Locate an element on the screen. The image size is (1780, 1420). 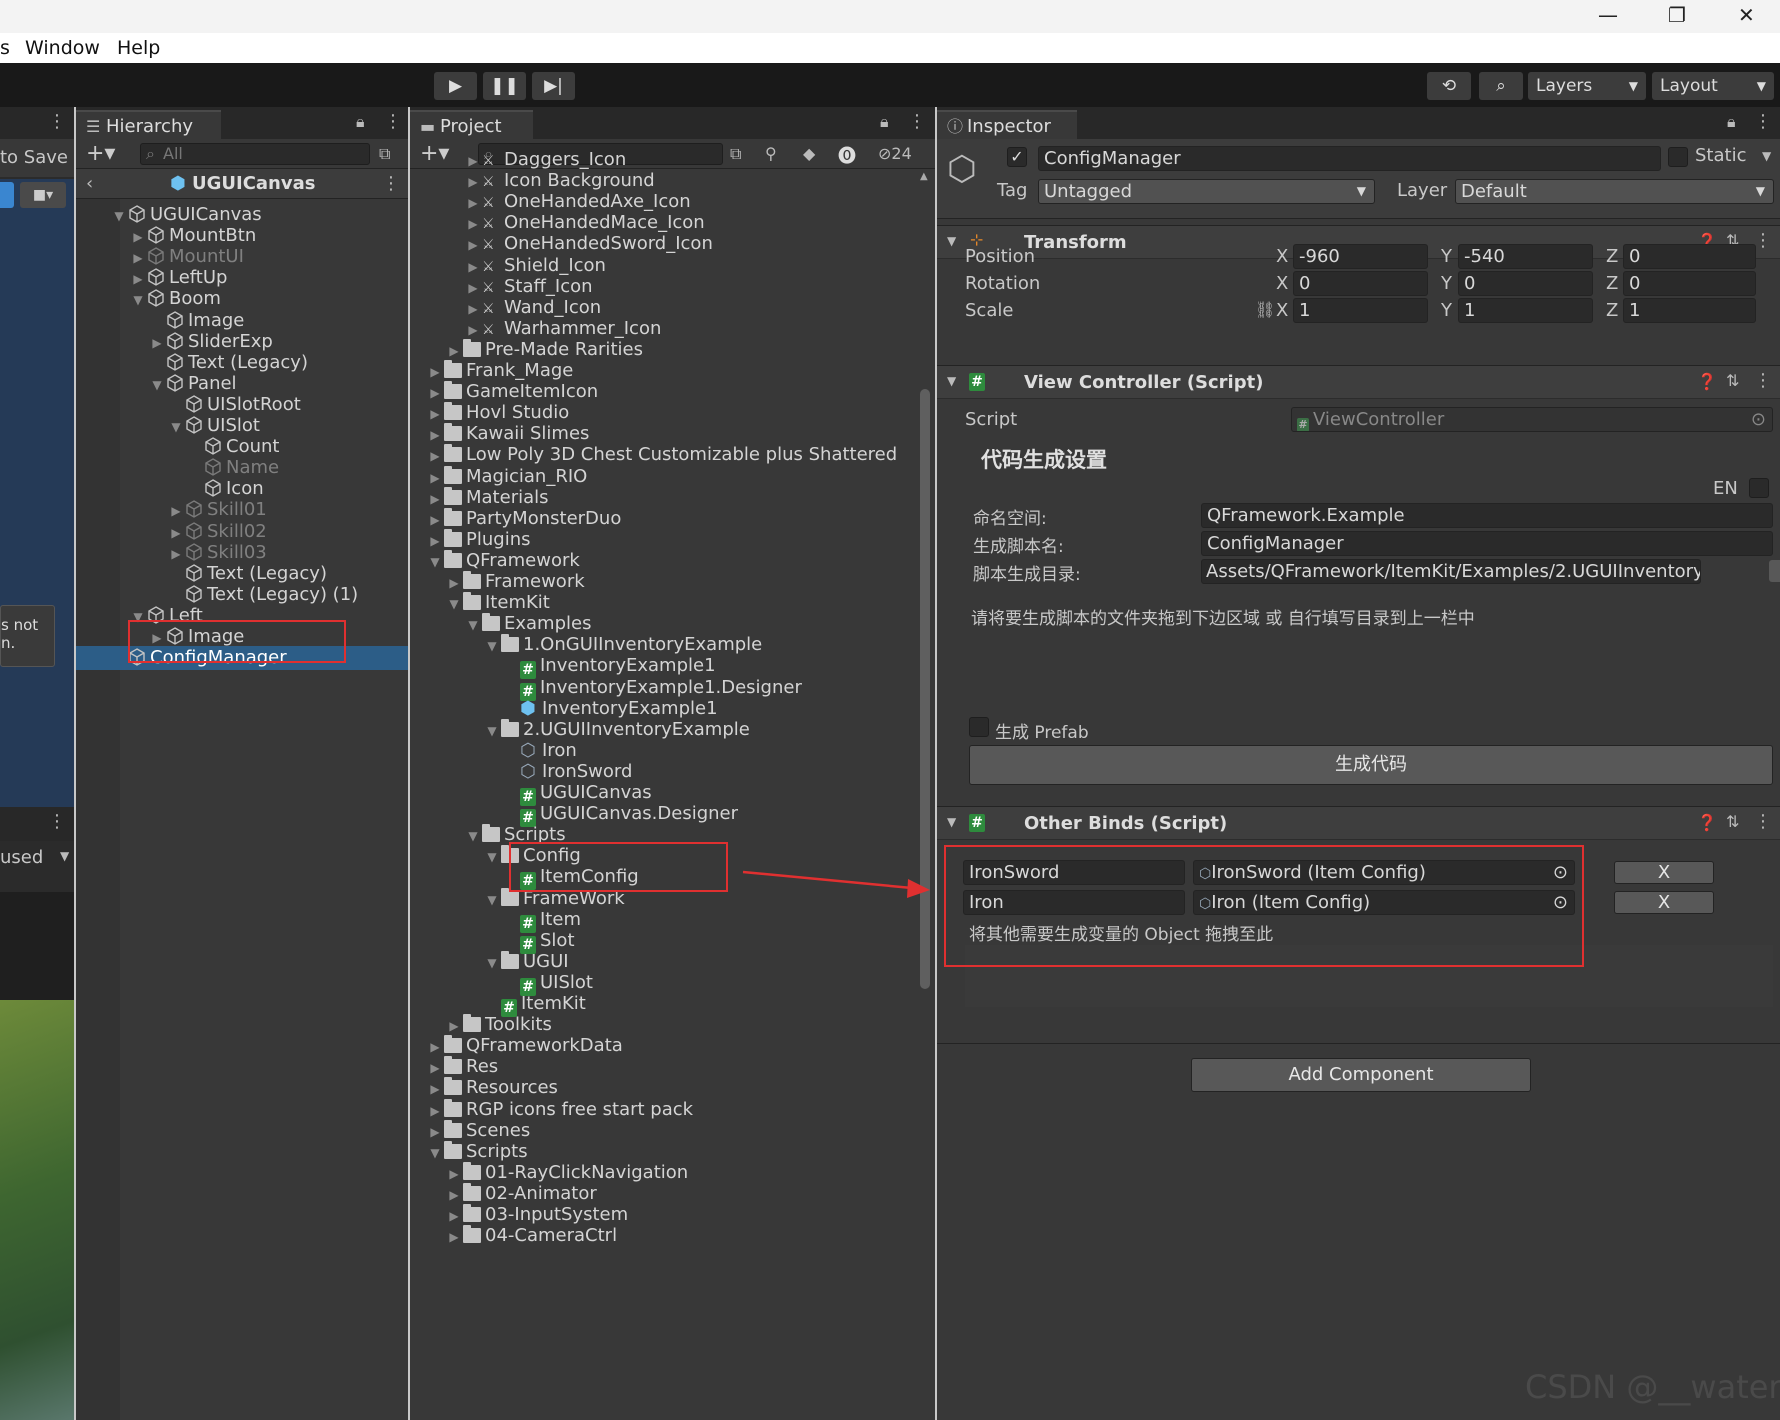
en-checkbox is located at coordinates (1759, 488).